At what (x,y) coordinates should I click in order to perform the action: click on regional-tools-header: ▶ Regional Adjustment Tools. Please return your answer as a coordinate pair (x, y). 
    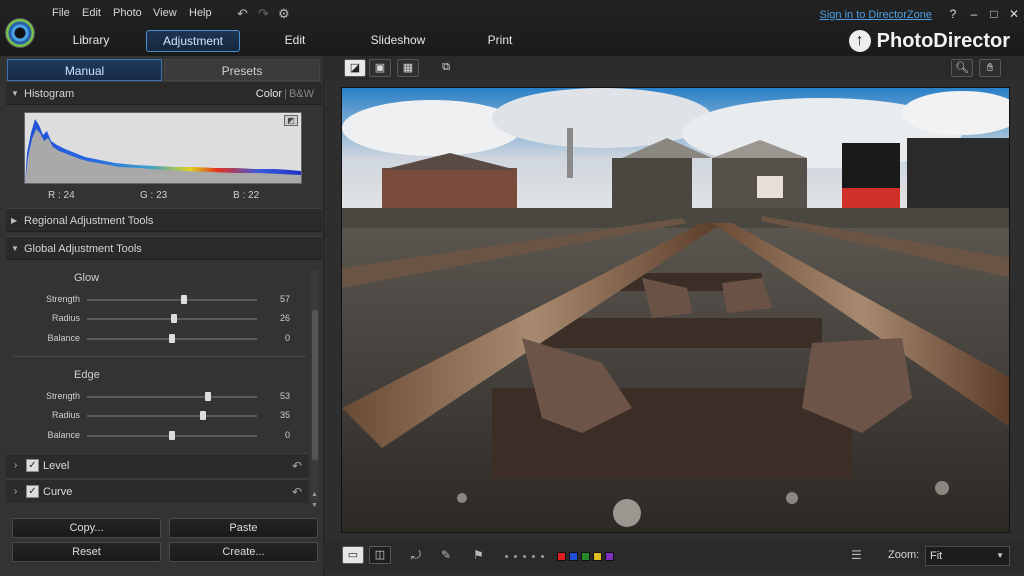
    Looking at the image, I should click on (164, 220).